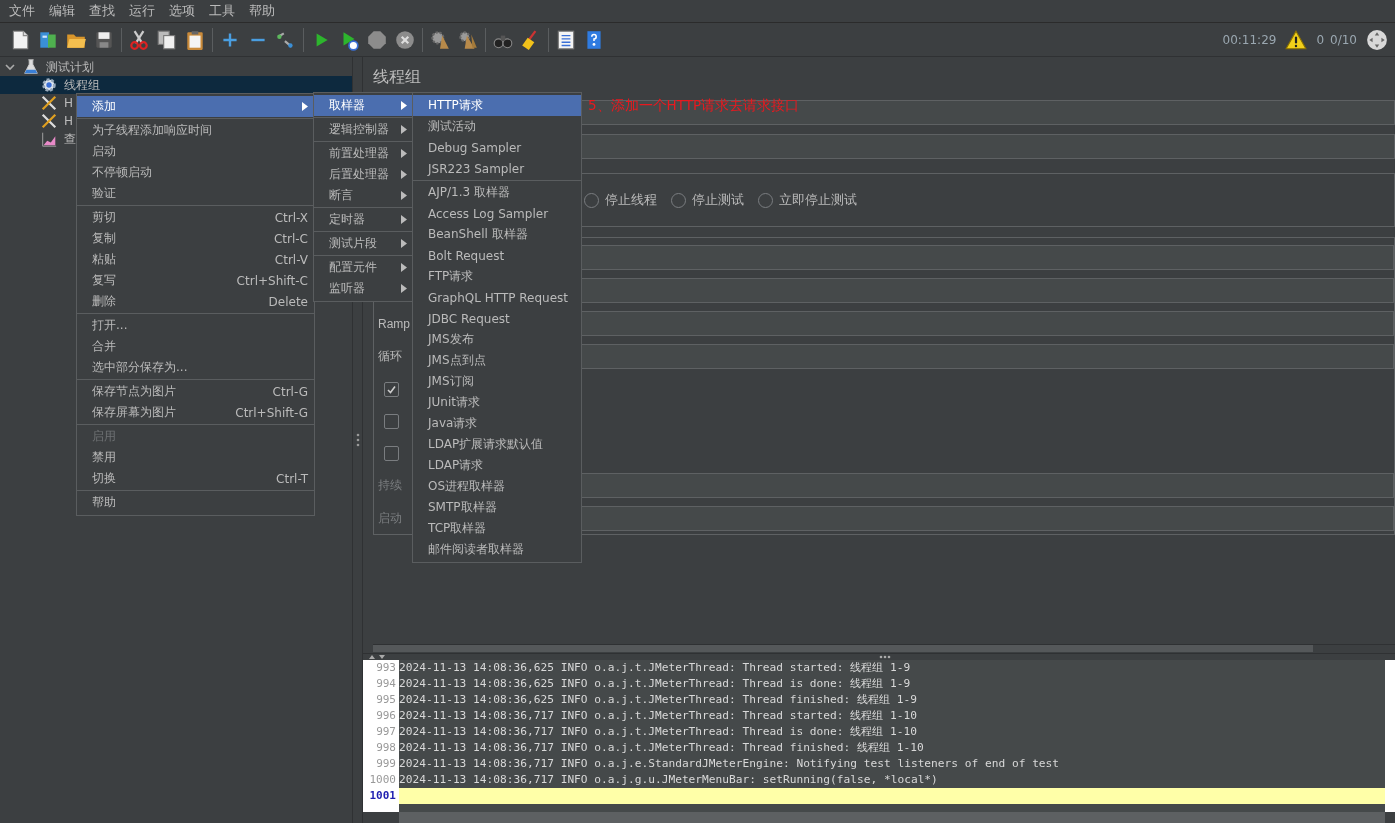 The height and width of the screenshot is (823, 1395). I want to click on radio-label: 停止线程, so click(631, 200).